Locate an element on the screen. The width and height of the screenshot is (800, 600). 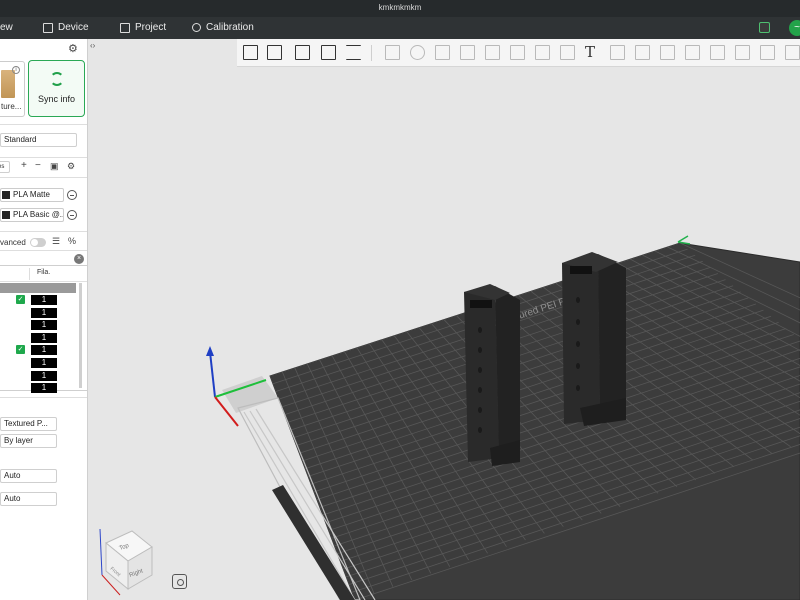
remove-filament-2-icon is located at coordinates (72, 215).